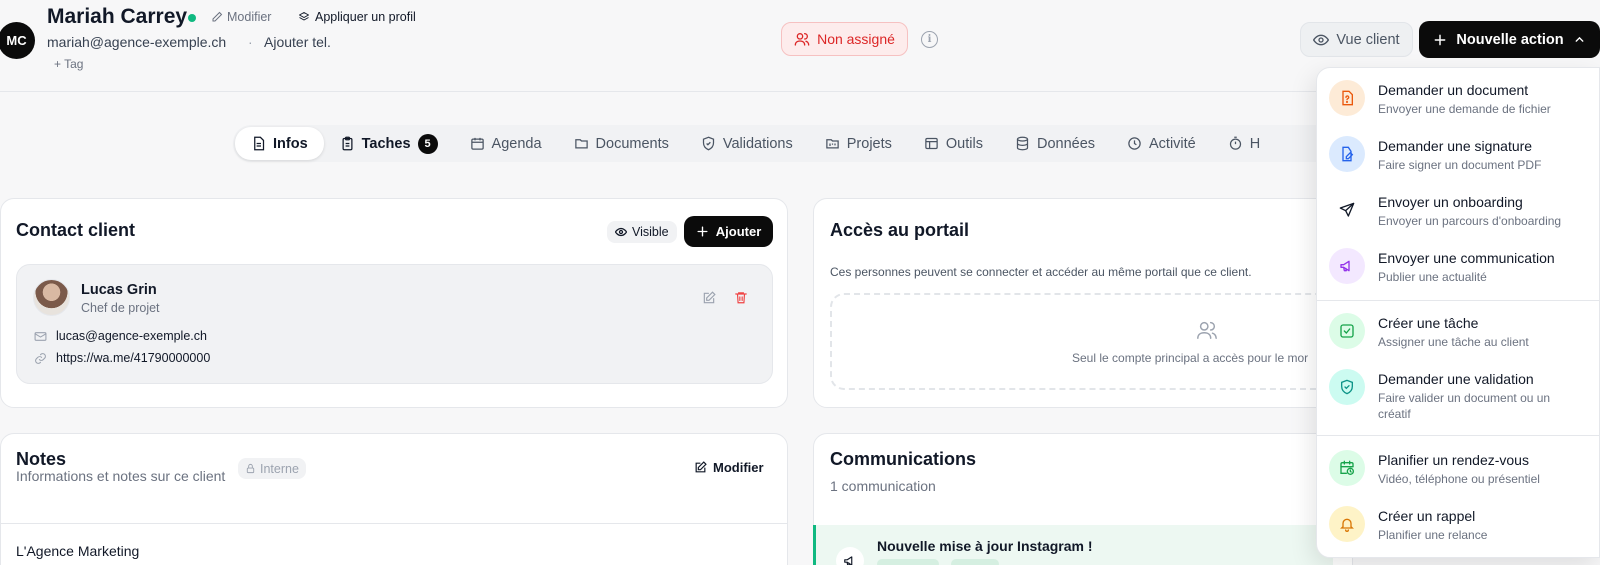  Describe the element at coordinates (1347, 210) in the screenshot. I see `send-icon` at that location.